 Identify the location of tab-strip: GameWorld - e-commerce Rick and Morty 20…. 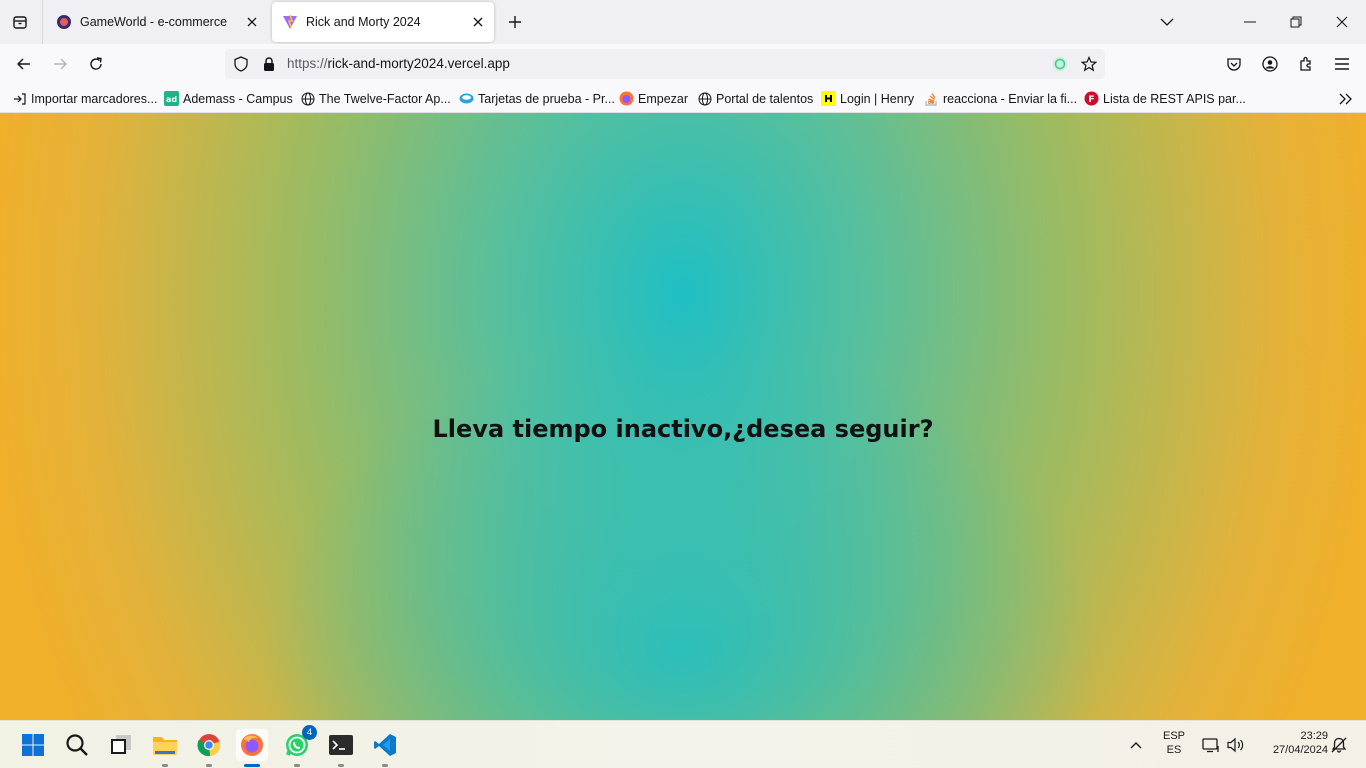
(683, 22).